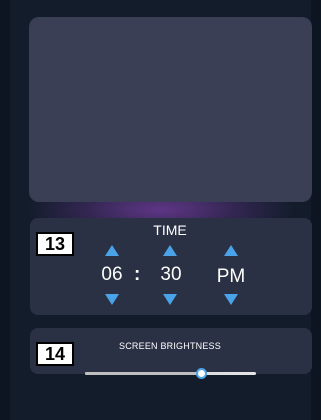 This screenshot has width=321, height=420. What do you see at coordinates (170, 346) in the screenshot?
I see `brightness-label: SCREEN BRIGHTNESS` at bounding box center [170, 346].